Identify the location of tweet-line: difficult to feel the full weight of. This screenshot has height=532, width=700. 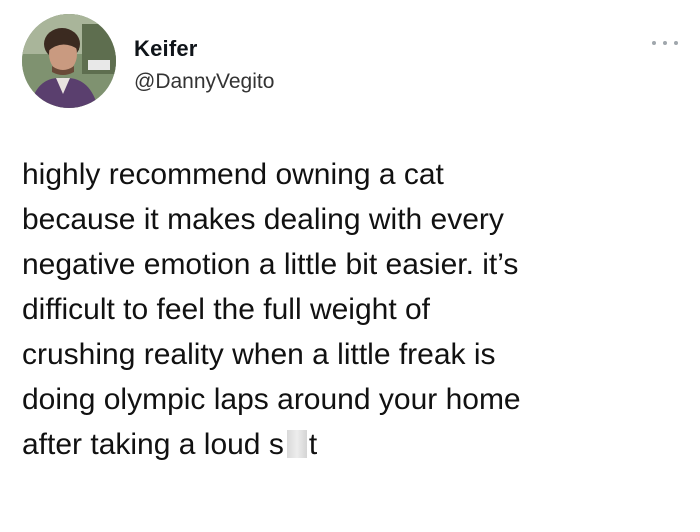
(226, 309).